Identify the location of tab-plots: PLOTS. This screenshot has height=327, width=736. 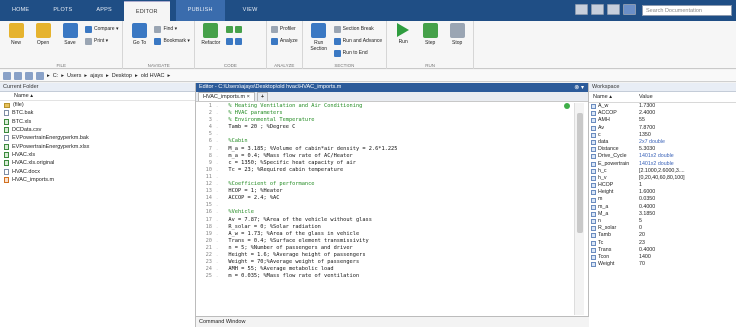
(62, 10).